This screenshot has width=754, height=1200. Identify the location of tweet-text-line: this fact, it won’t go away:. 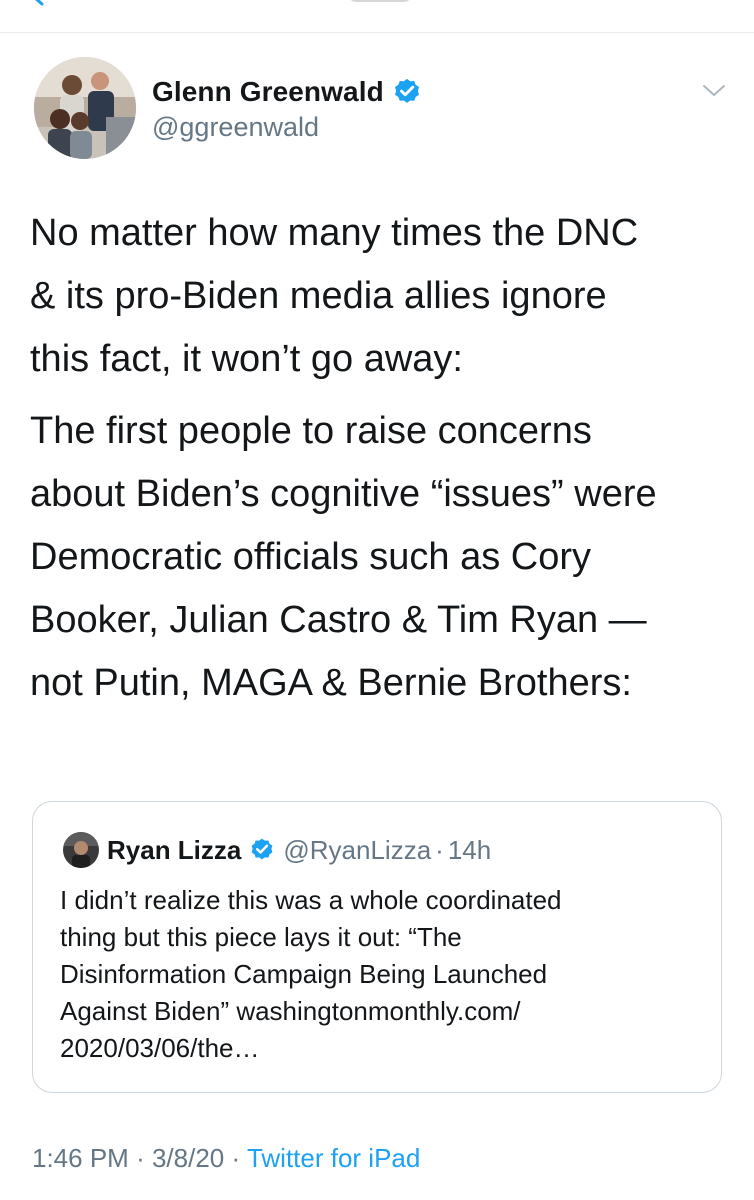
(246, 359).